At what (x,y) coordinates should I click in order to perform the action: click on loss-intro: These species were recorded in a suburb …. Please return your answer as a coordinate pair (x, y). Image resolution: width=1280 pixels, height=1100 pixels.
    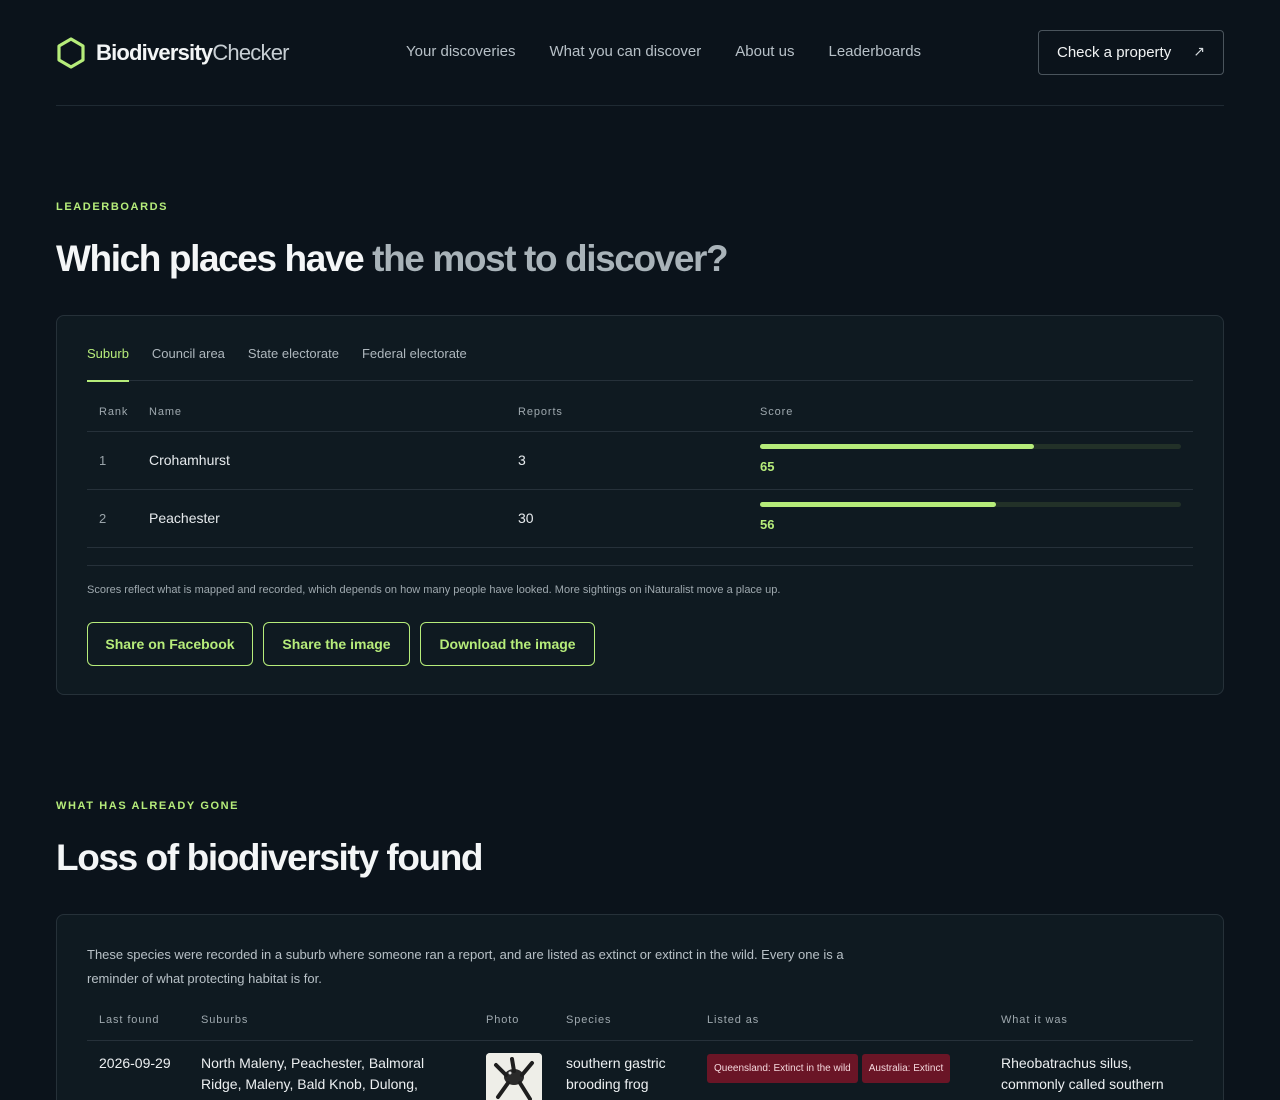
    Looking at the image, I should click on (465, 966).